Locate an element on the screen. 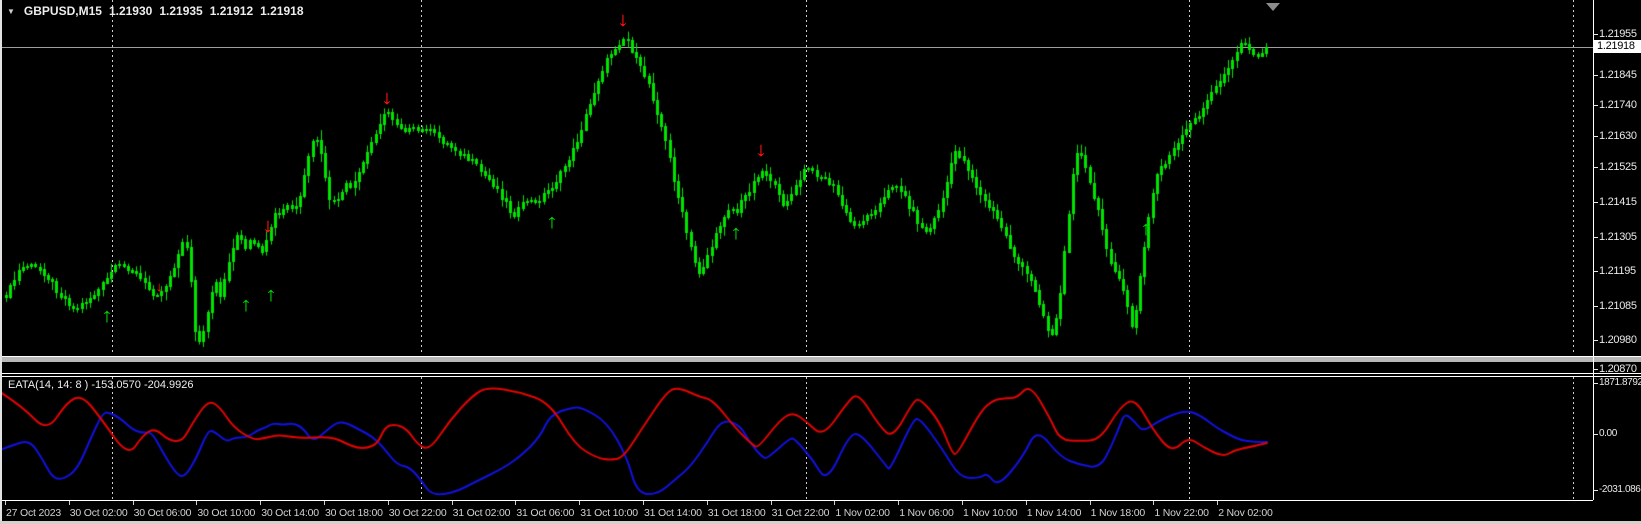 This screenshot has height=524, width=1641. time-axis-label: 30 Oct 10:00 is located at coordinates (226, 513).